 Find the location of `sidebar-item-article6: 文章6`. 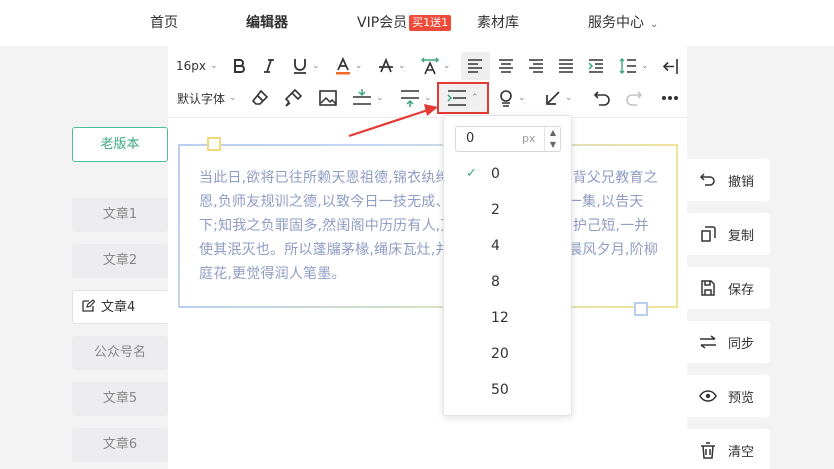

sidebar-item-article6: 文章6 is located at coordinates (120, 445).